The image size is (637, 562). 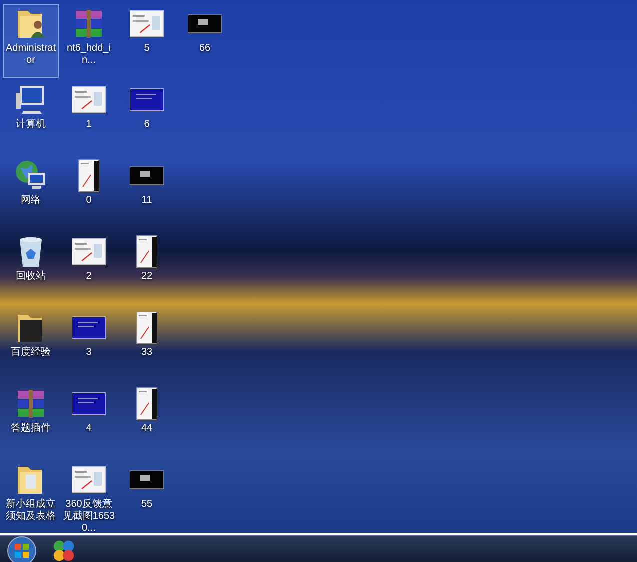 What do you see at coordinates (31, 277) in the screenshot?
I see `icon-label: 回收站` at bounding box center [31, 277].